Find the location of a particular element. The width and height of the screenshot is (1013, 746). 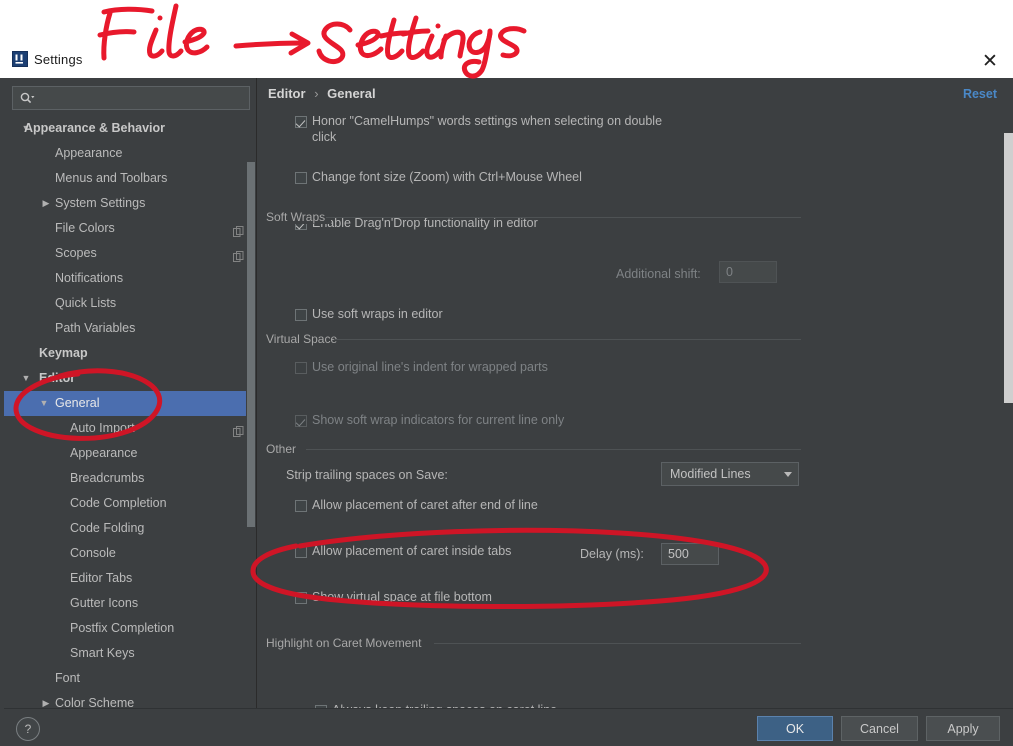

apply-button: Apply is located at coordinates (963, 728).